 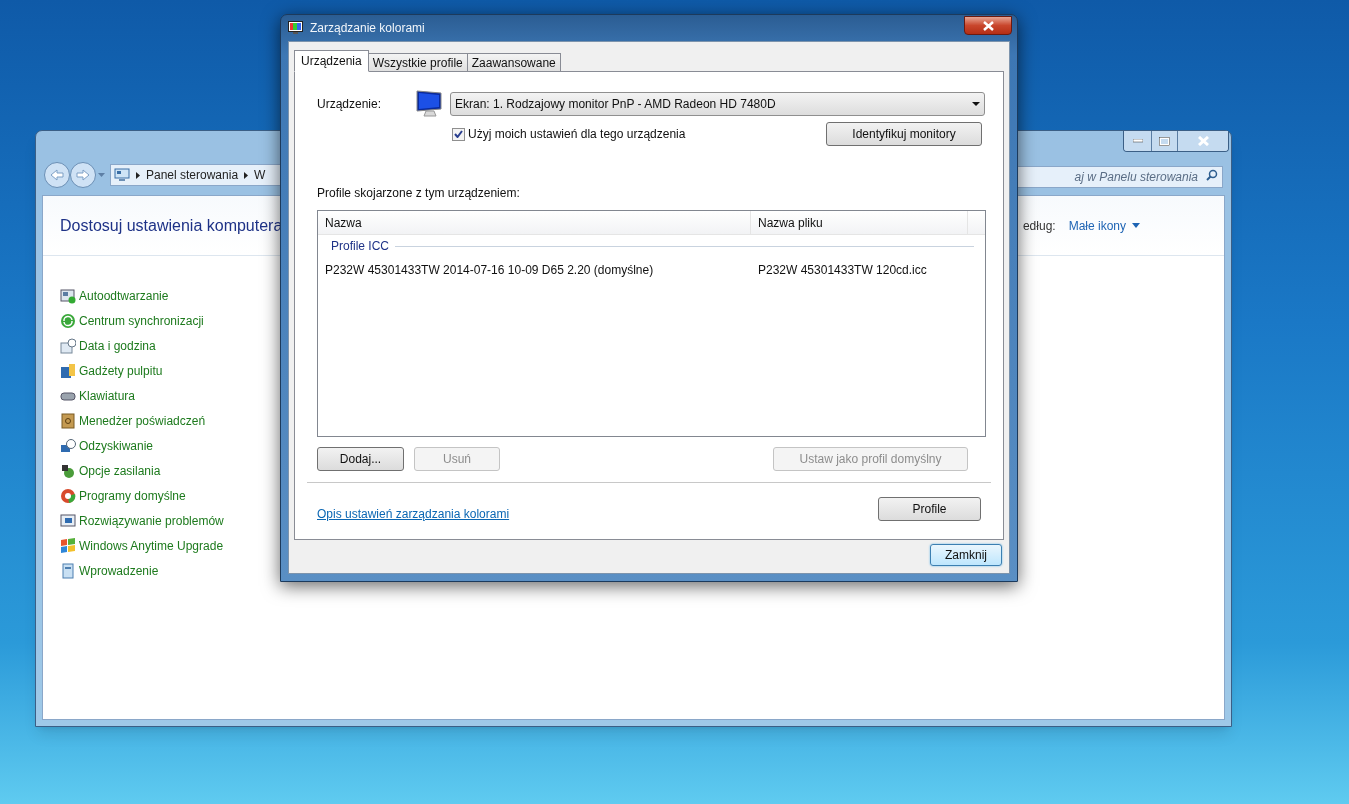 I want to click on minimize-button, so click(x=1138, y=141).